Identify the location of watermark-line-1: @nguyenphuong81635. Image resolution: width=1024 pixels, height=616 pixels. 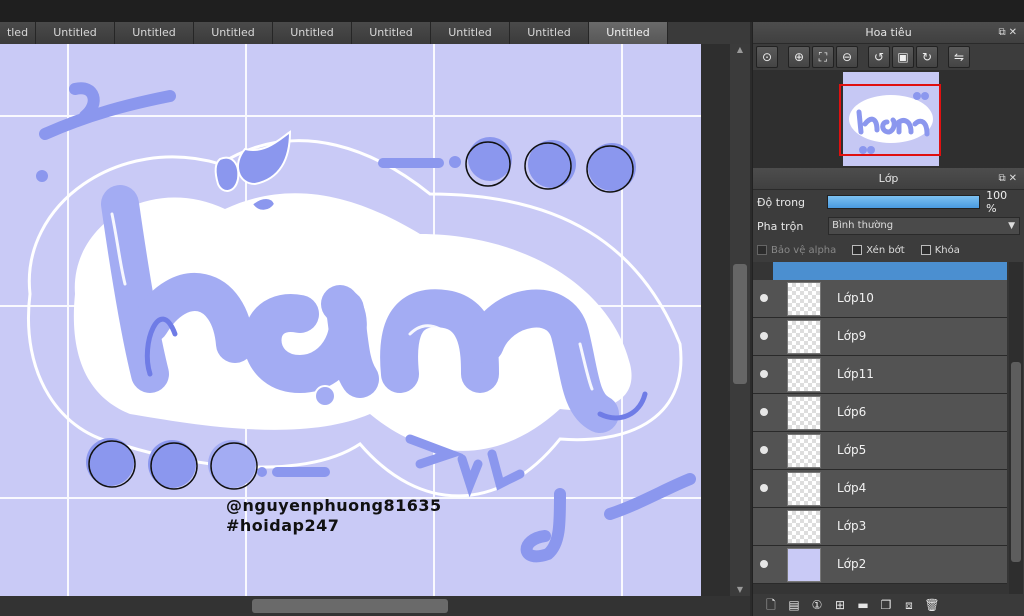
(334, 505).